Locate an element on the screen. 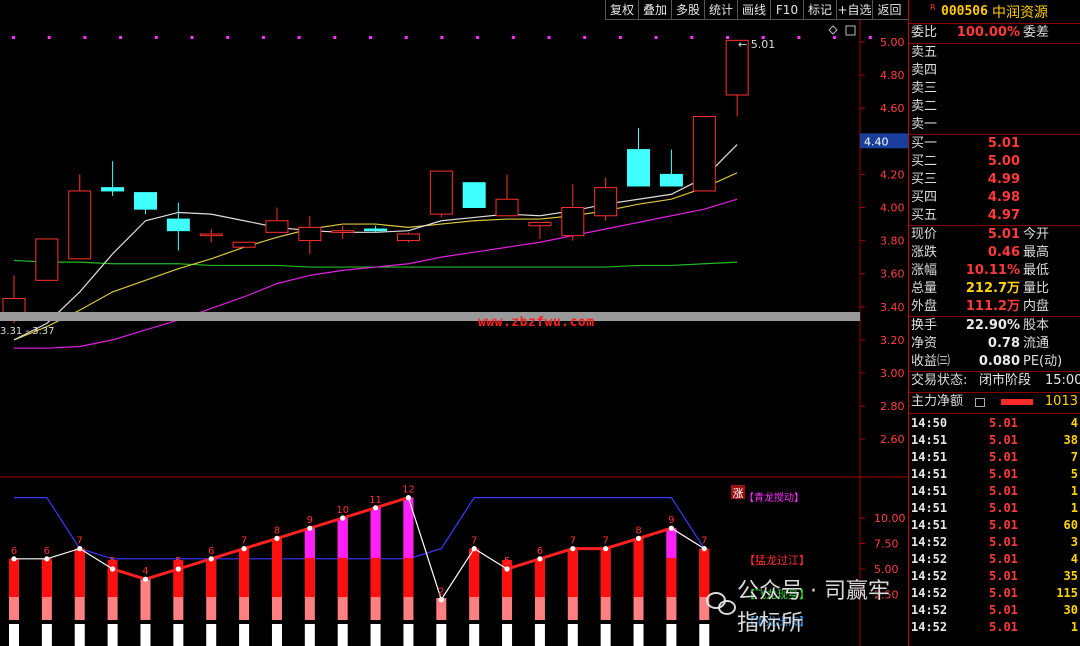 This screenshot has height=646, width=1080. indicator-bar-magenta is located at coordinates (671, 543).